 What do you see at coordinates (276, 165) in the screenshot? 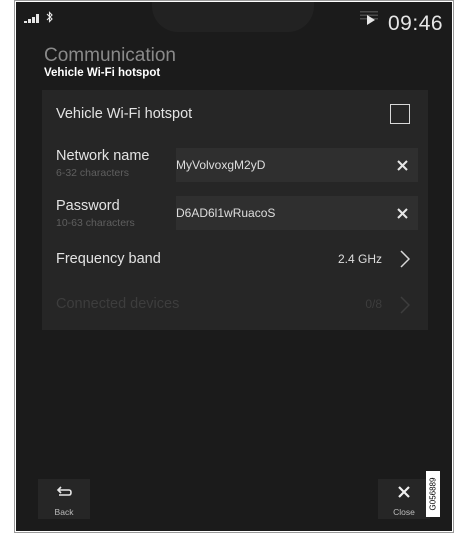
I see `network-name-input` at bounding box center [276, 165].